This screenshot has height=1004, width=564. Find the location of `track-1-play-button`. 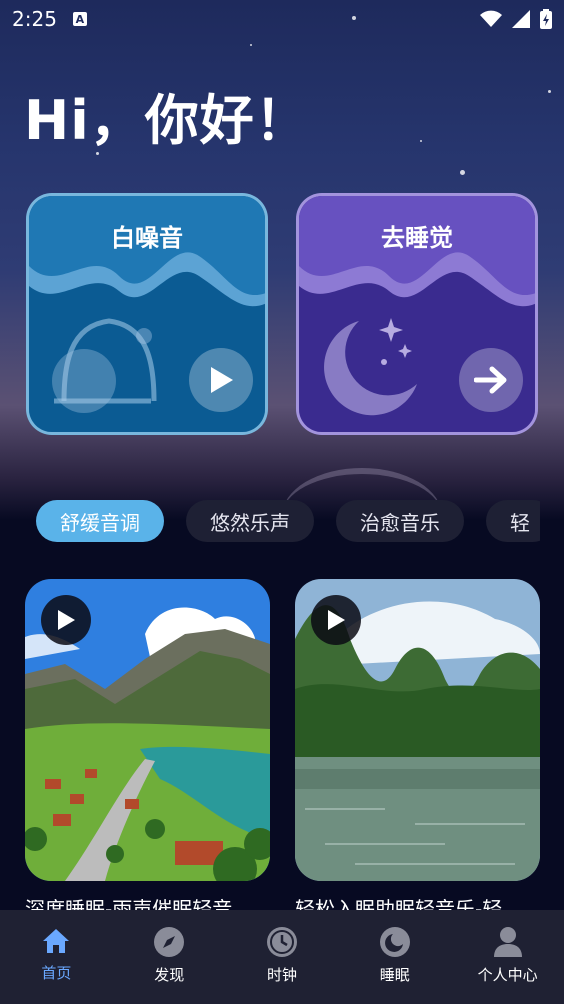

track-1-play-button is located at coordinates (66, 620).